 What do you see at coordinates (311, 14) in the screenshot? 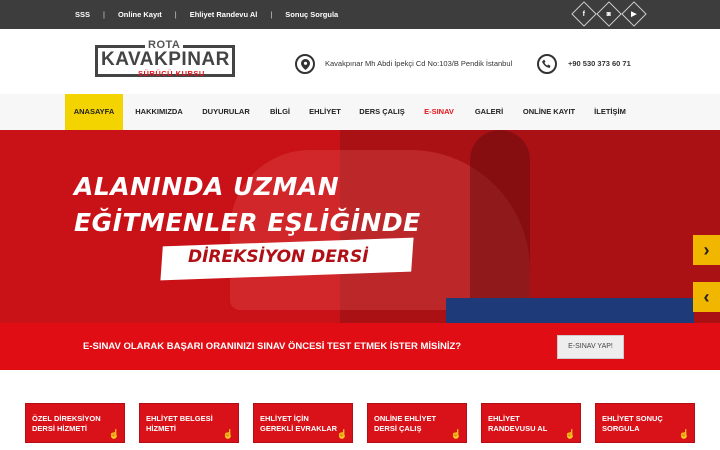
I see `top-link-sonuc-sorgula: Sonuç Sorgula` at bounding box center [311, 14].